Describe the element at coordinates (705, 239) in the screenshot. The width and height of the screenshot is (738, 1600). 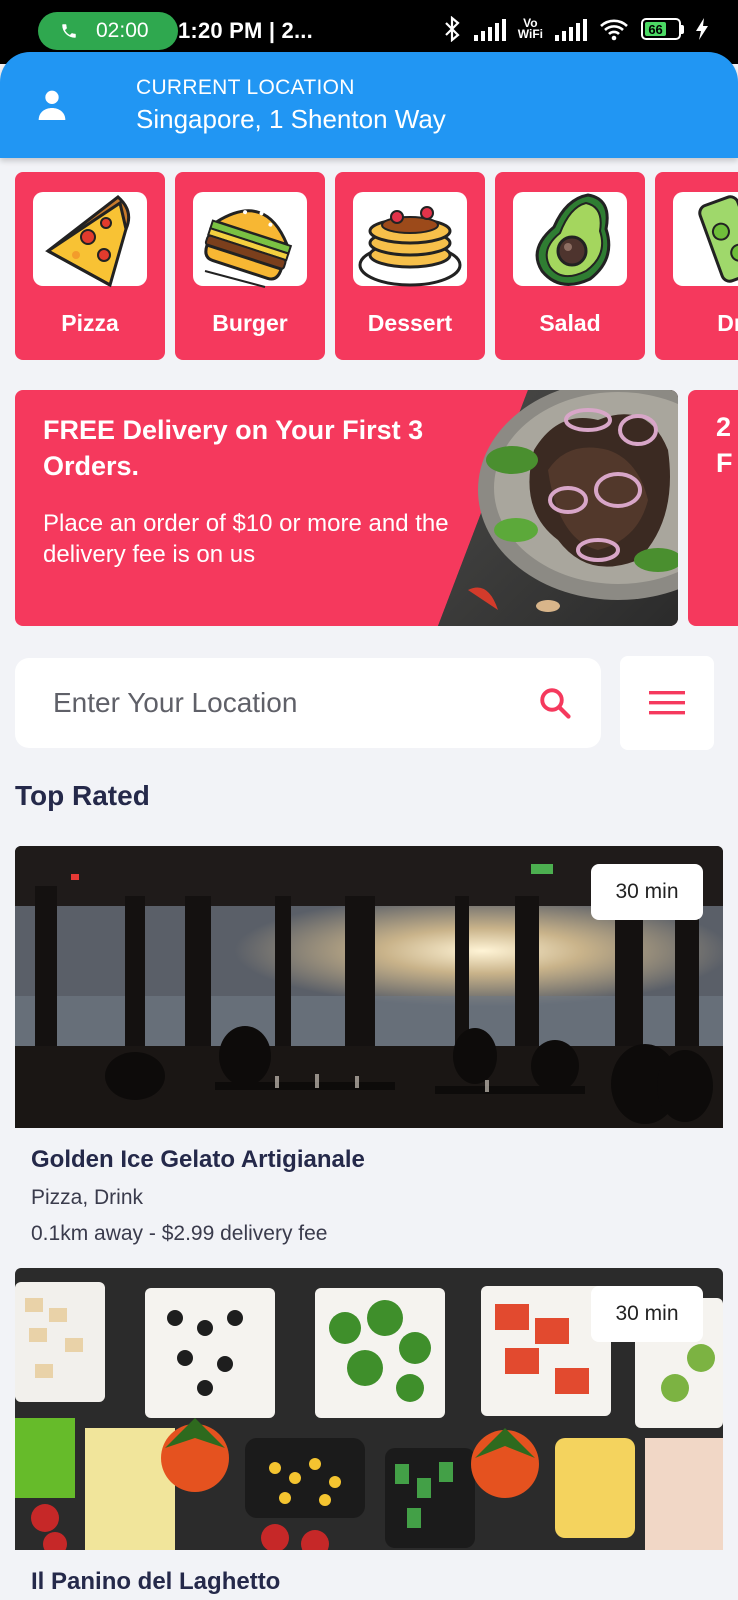
I see `drink-icon` at that location.